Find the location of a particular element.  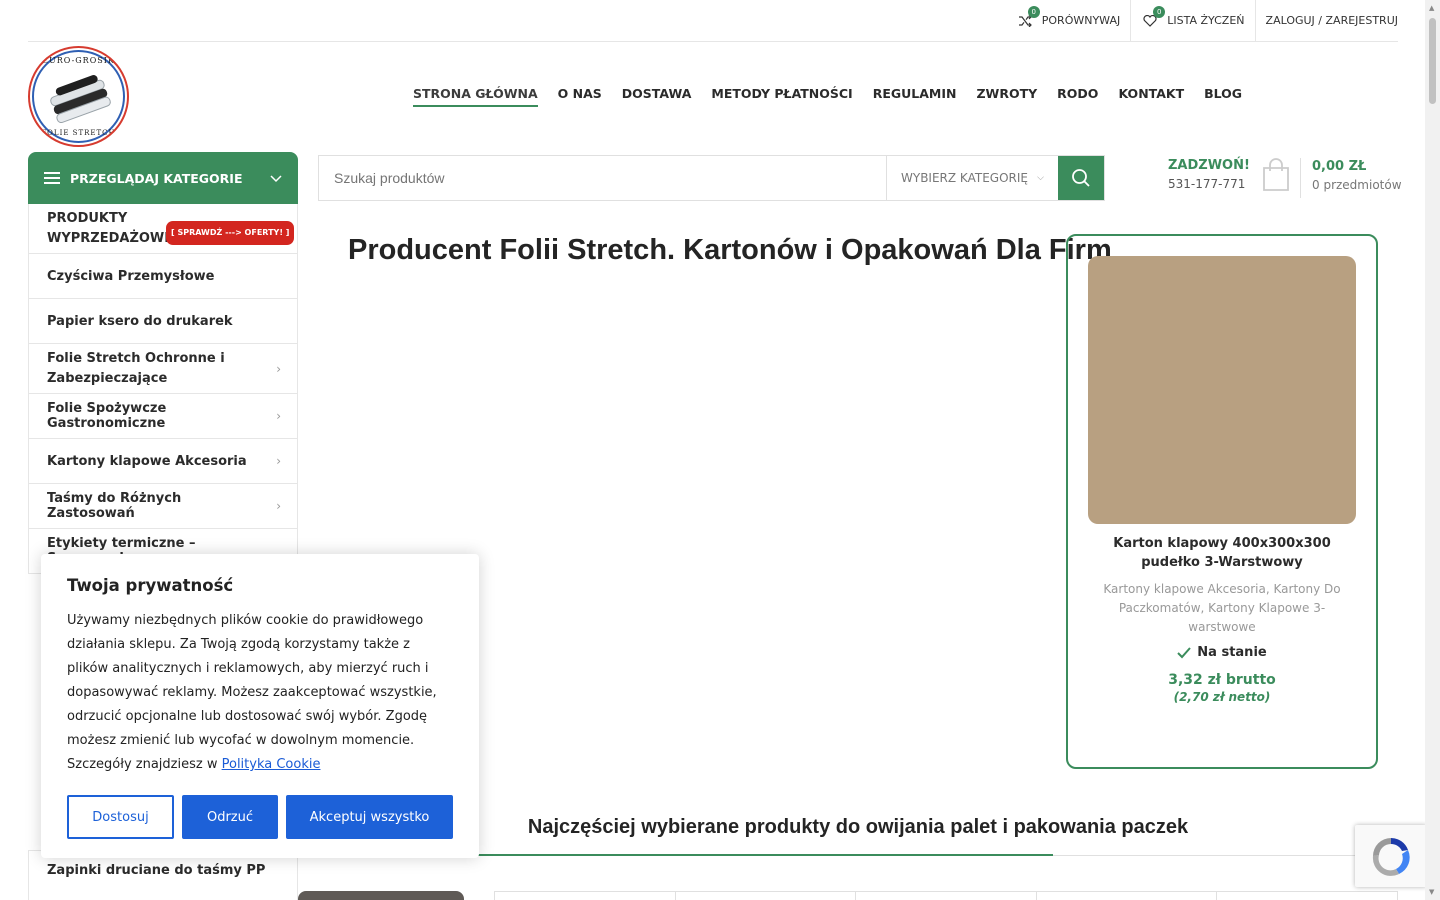

promo-badge: [ SPRAWDŹ ---> OFERTY! ] is located at coordinates (230, 233).